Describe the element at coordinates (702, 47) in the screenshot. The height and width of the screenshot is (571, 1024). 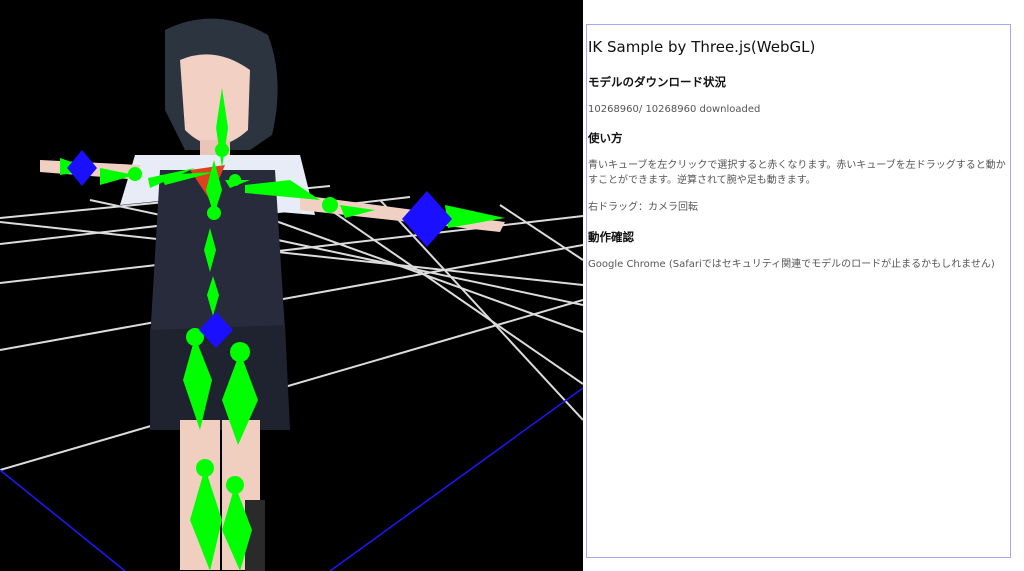
I see `page-title: IK Sample by Three.js(WebGL)` at that location.